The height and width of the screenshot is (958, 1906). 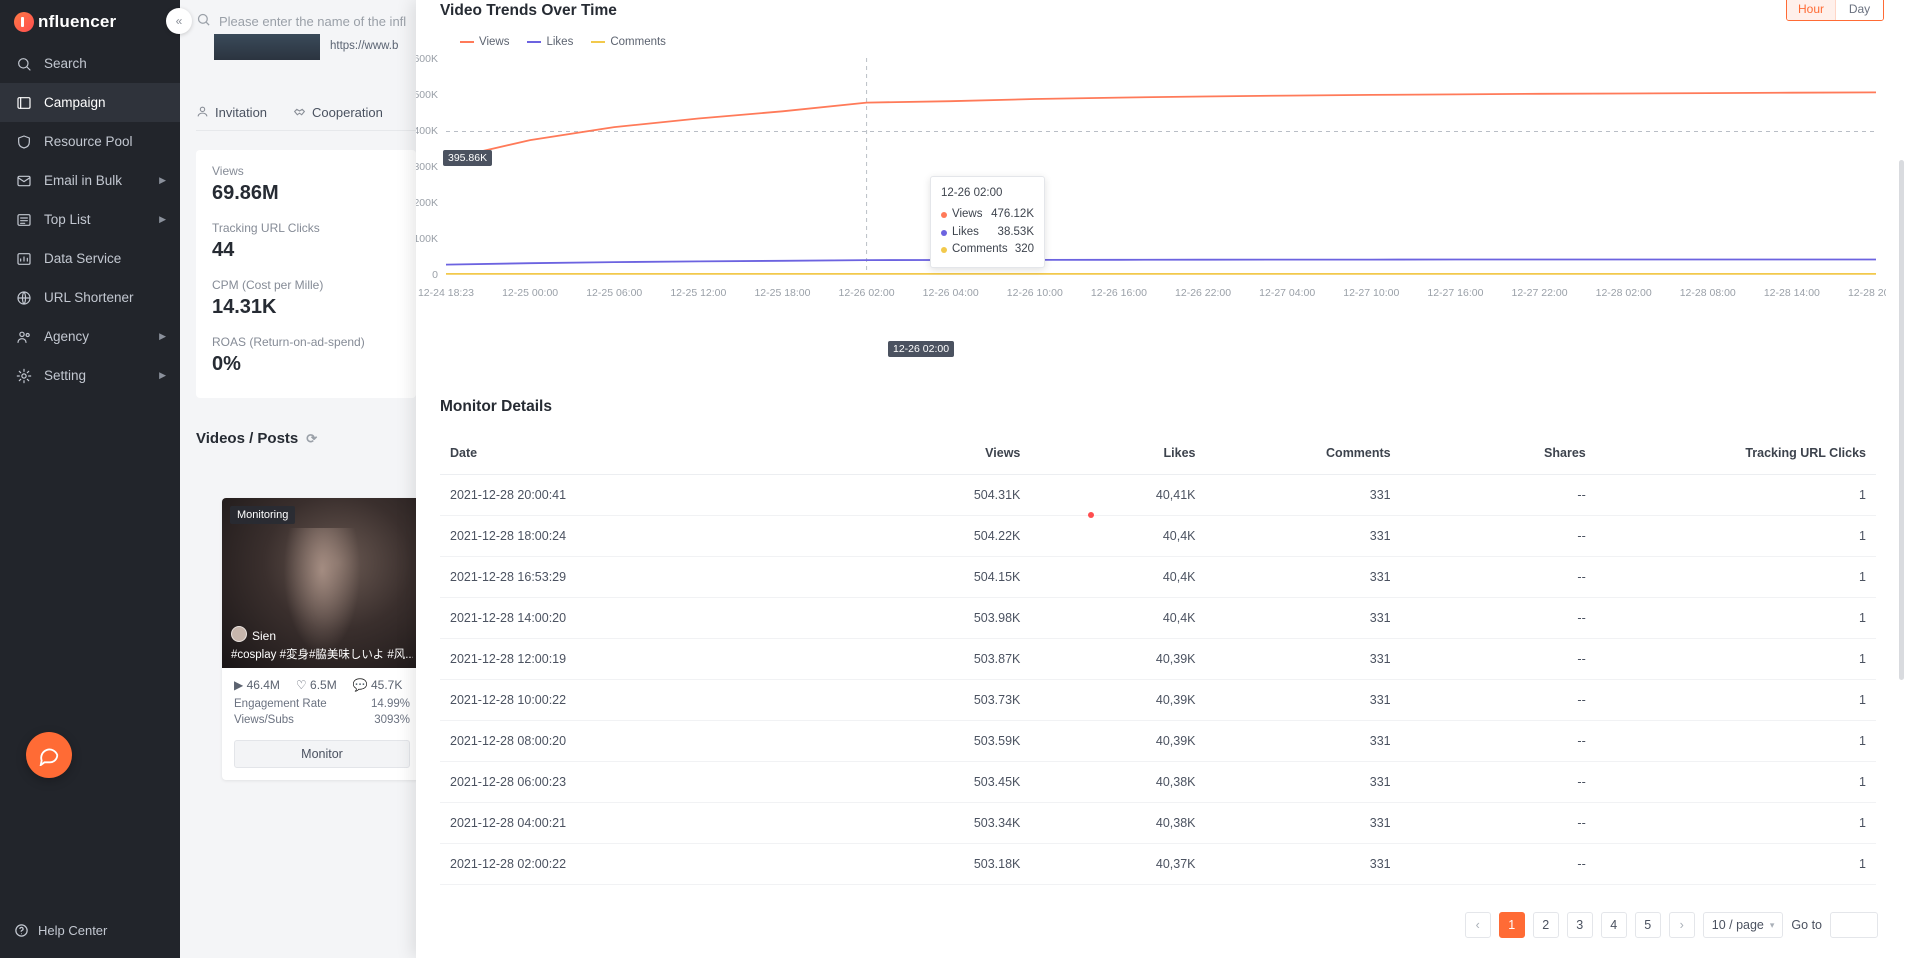 What do you see at coordinates (264, 636) in the screenshot?
I see `video-author: Sien` at bounding box center [264, 636].